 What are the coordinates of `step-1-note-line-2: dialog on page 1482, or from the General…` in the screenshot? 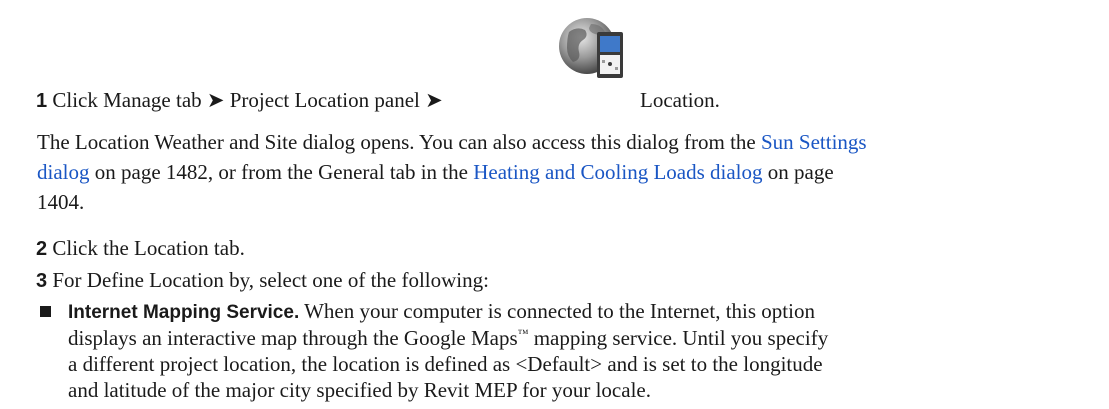 It's located at (435, 172).